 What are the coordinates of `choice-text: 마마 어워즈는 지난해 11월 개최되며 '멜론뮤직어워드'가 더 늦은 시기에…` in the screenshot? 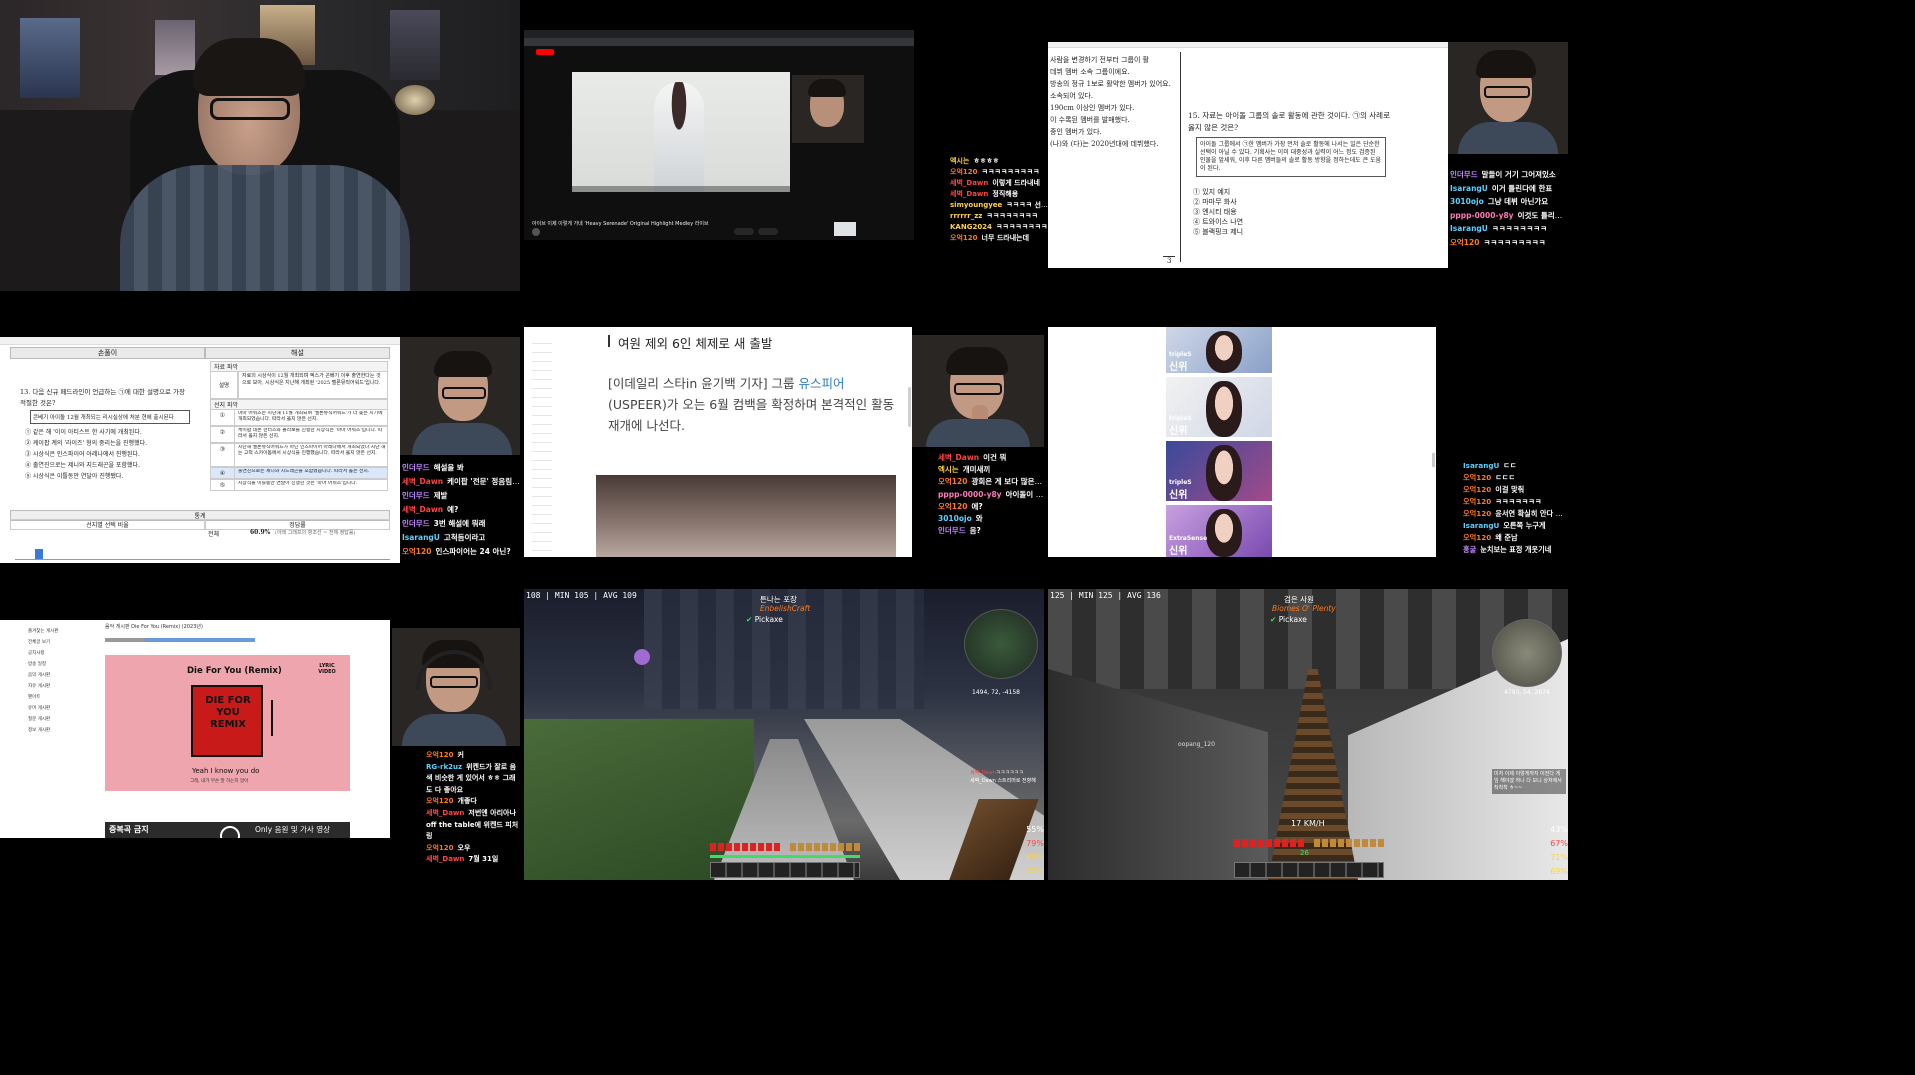 It's located at (310, 416).